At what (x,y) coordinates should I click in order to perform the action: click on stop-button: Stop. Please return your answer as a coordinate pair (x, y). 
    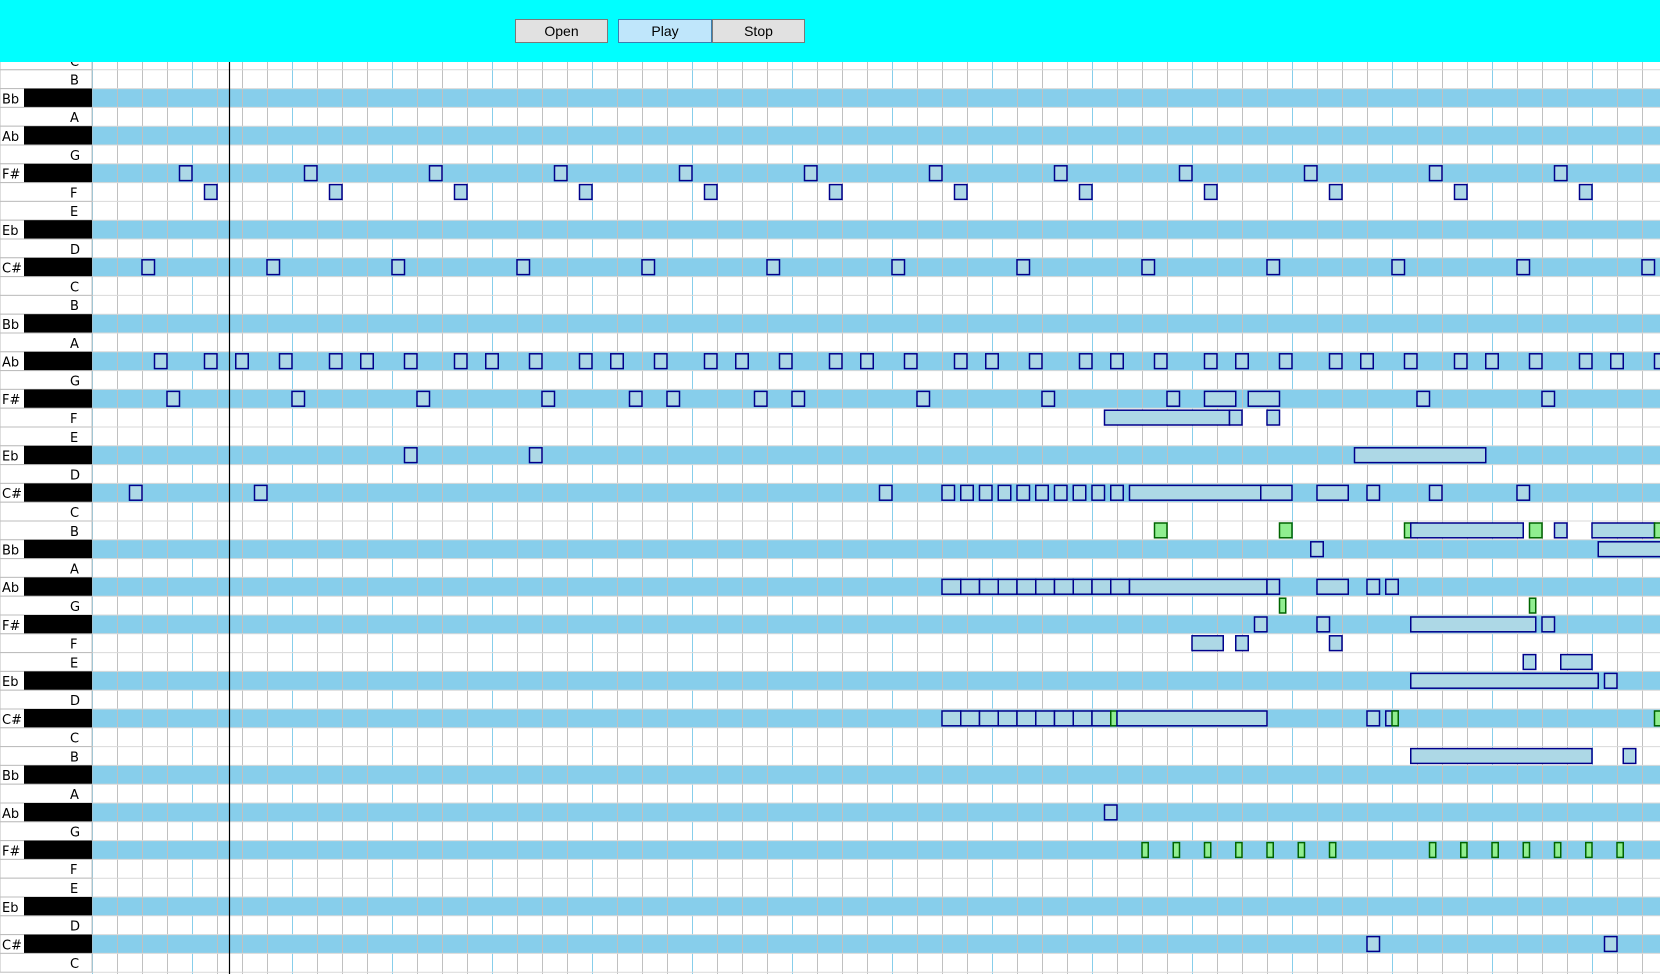
    Looking at the image, I should click on (758, 31).